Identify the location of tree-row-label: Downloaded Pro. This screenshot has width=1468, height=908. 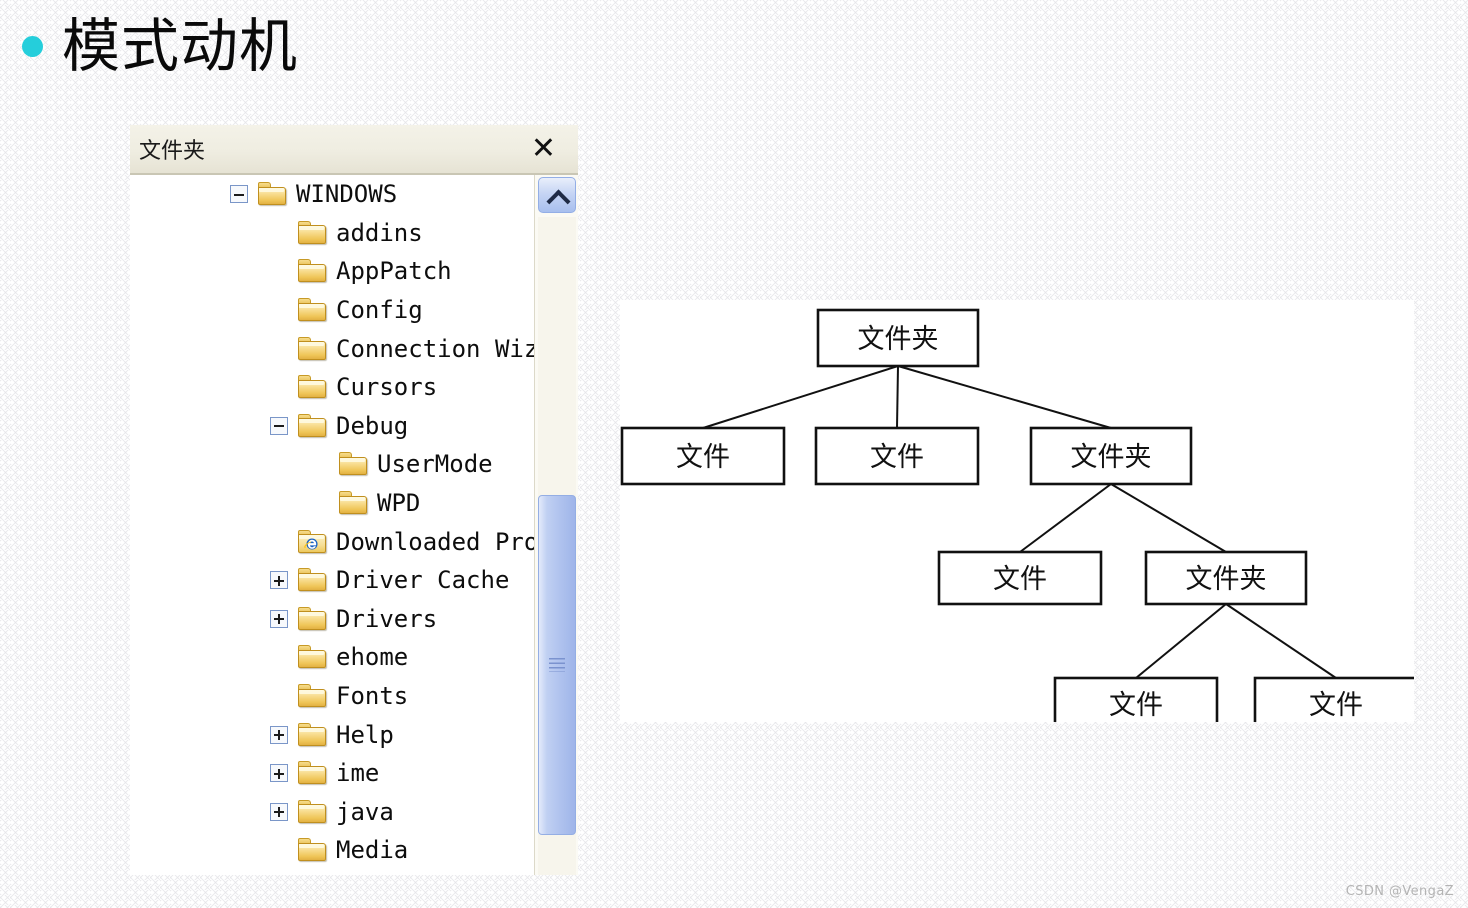
(435, 541).